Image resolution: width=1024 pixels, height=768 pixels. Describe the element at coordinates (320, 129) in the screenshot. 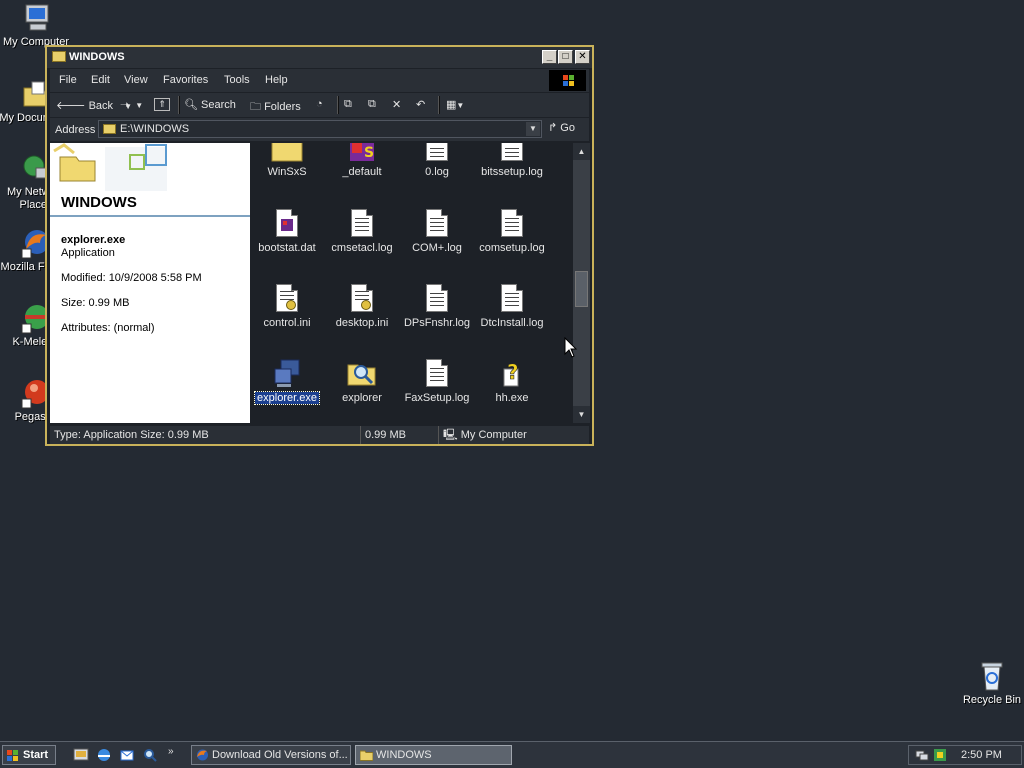

I see `address-input: E:\WINDOWS ▼` at that location.